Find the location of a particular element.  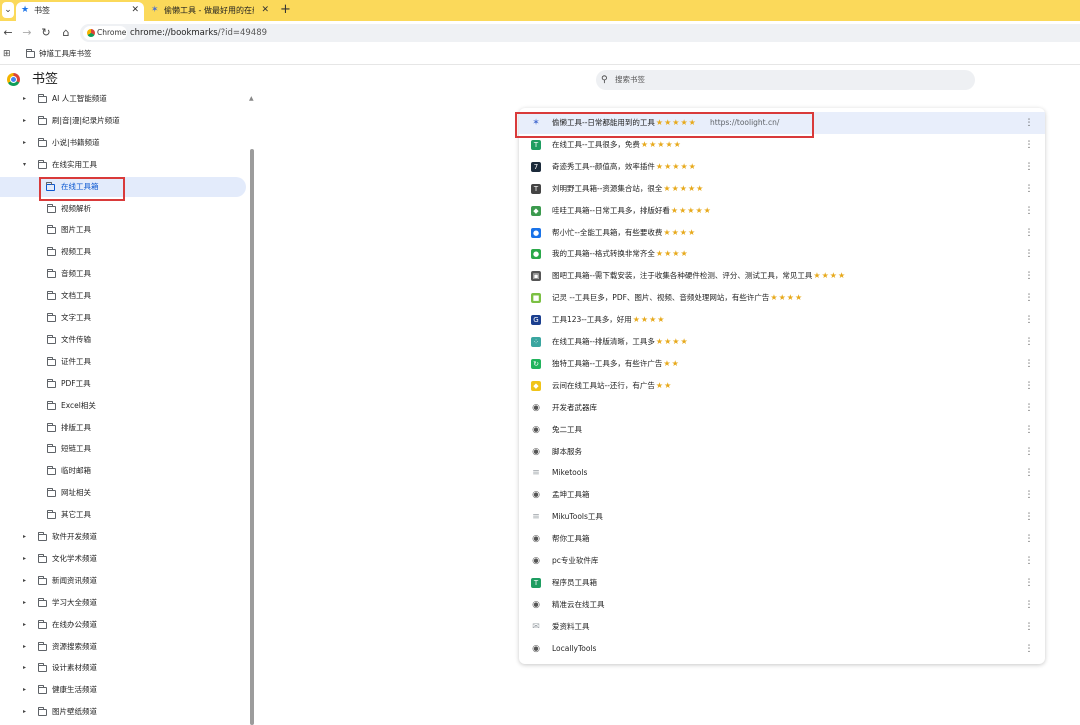

bookmarks-bar-folder: 钟馗工具库书签 is located at coordinates (59, 54).